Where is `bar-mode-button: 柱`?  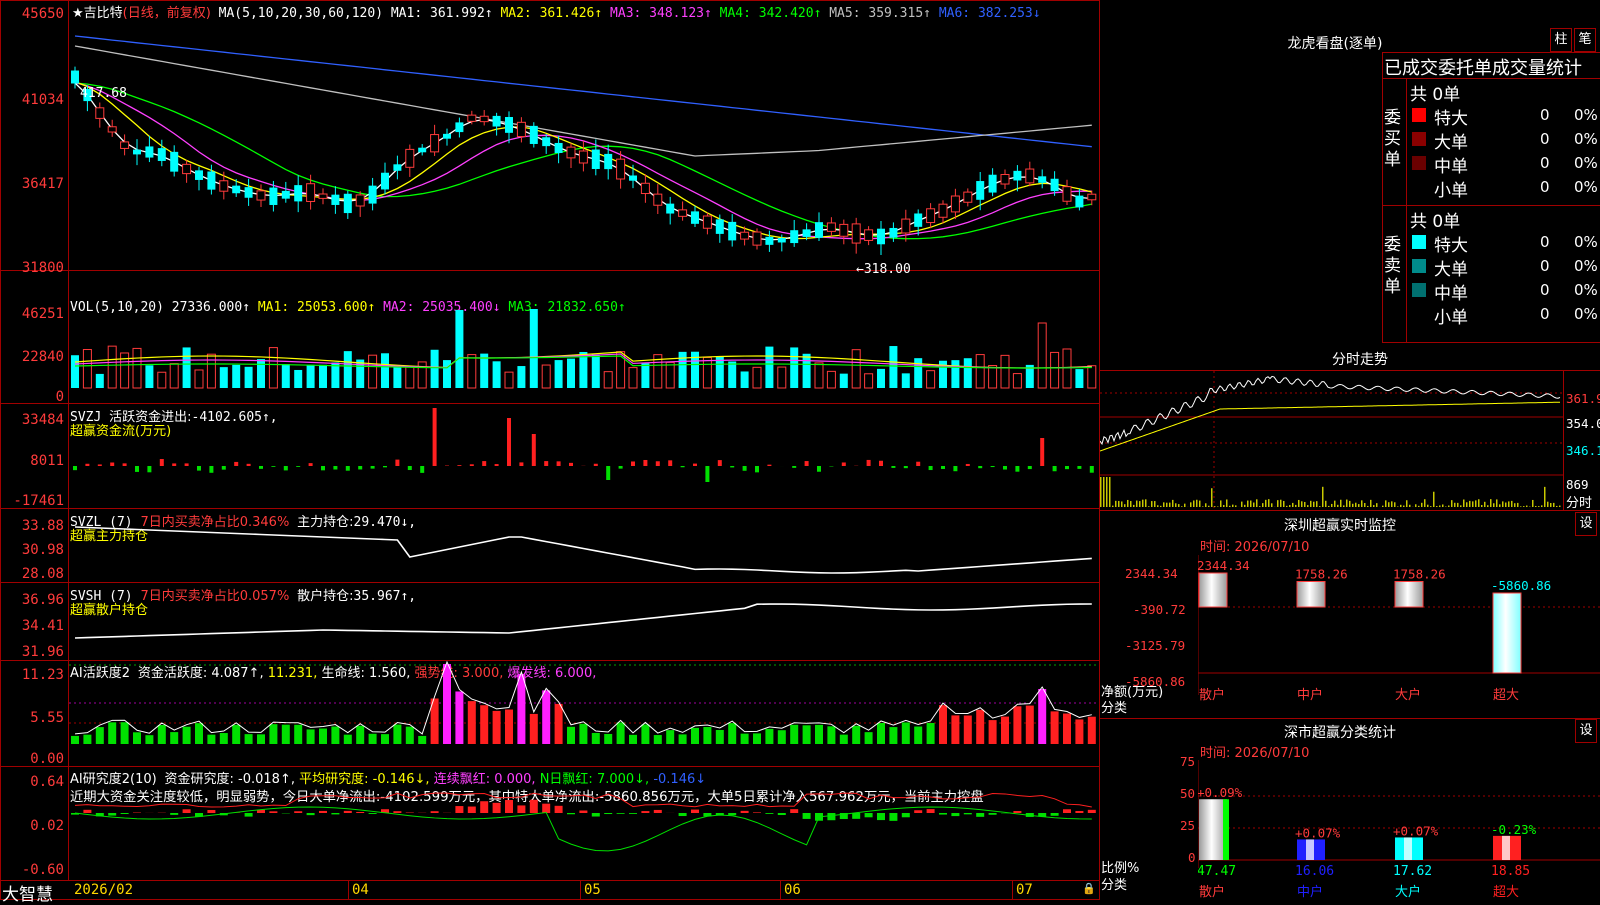
bar-mode-button: 柱 is located at coordinates (1561, 40).